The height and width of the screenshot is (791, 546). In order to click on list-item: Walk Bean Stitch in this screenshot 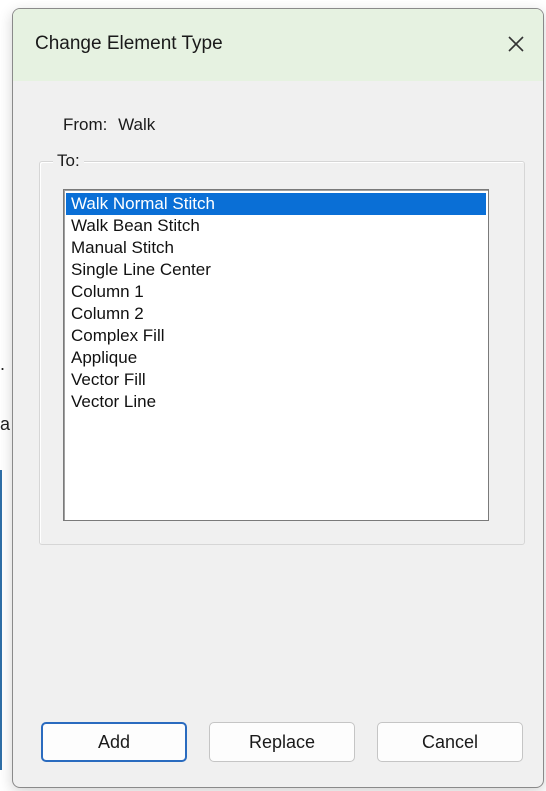, I will do `click(276, 226)`.